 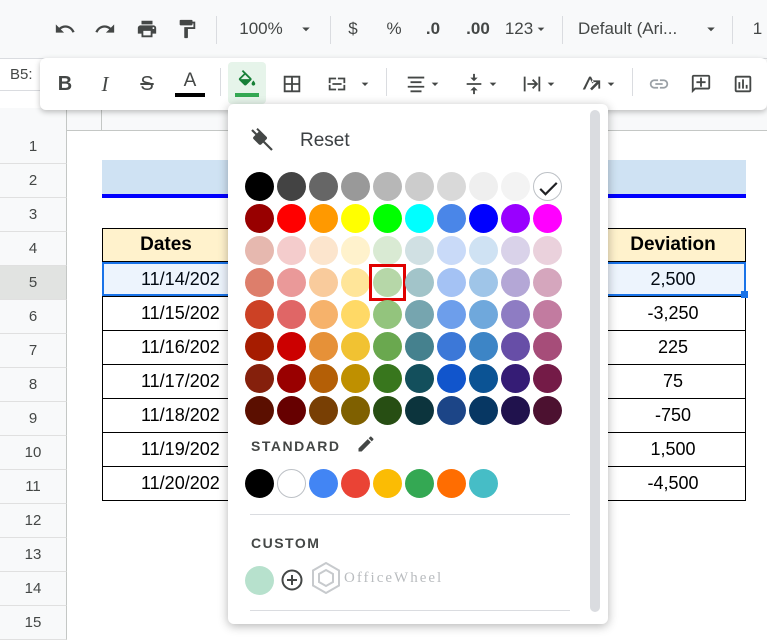 What do you see at coordinates (166, 415) in the screenshot?
I see `date-cell: 11/18/202` at bounding box center [166, 415].